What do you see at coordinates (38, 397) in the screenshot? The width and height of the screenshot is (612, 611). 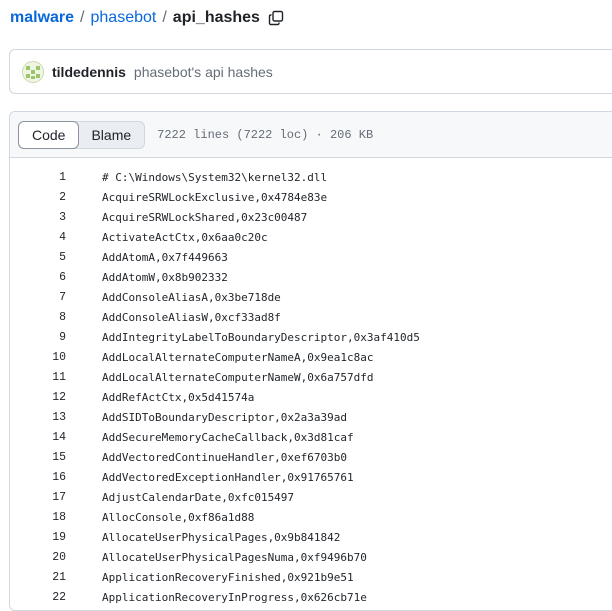 I see `line-number: 12` at bounding box center [38, 397].